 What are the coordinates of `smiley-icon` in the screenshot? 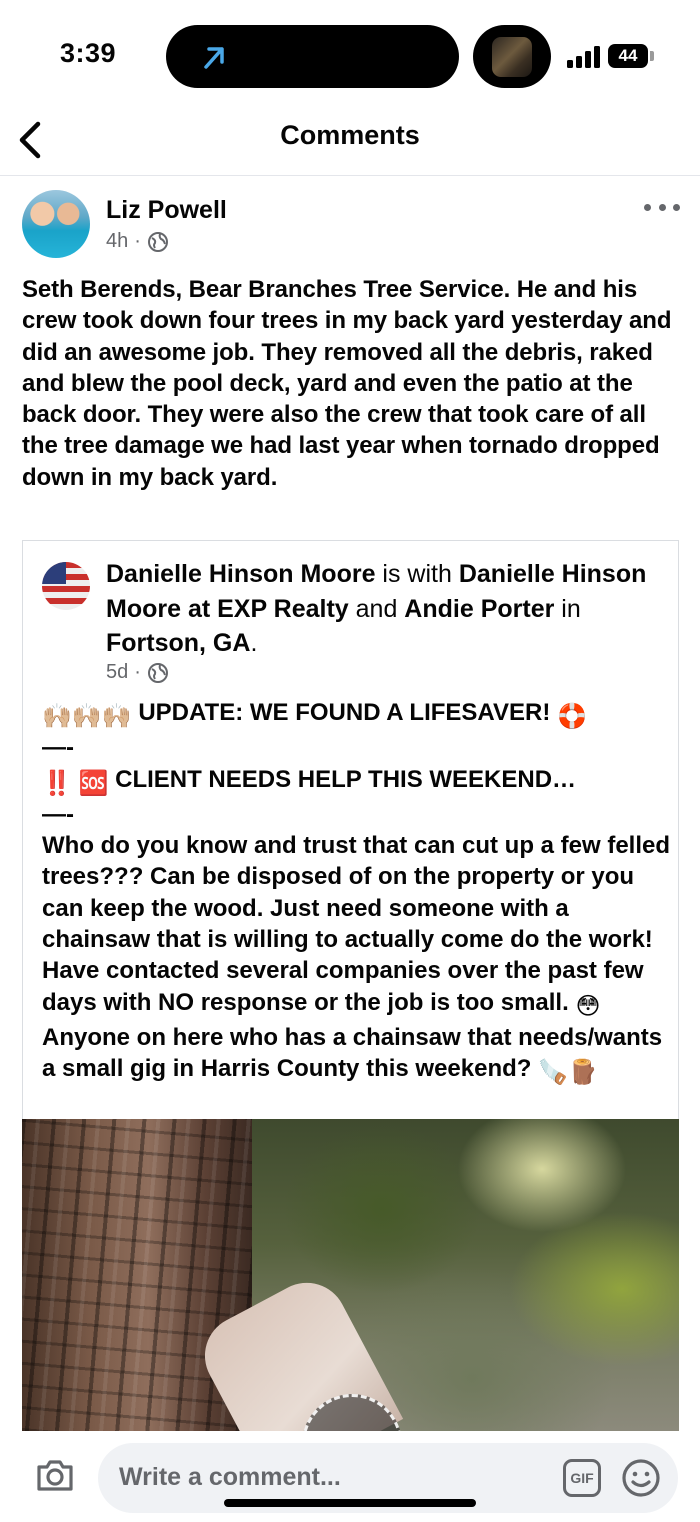 It's located at (641, 1478).